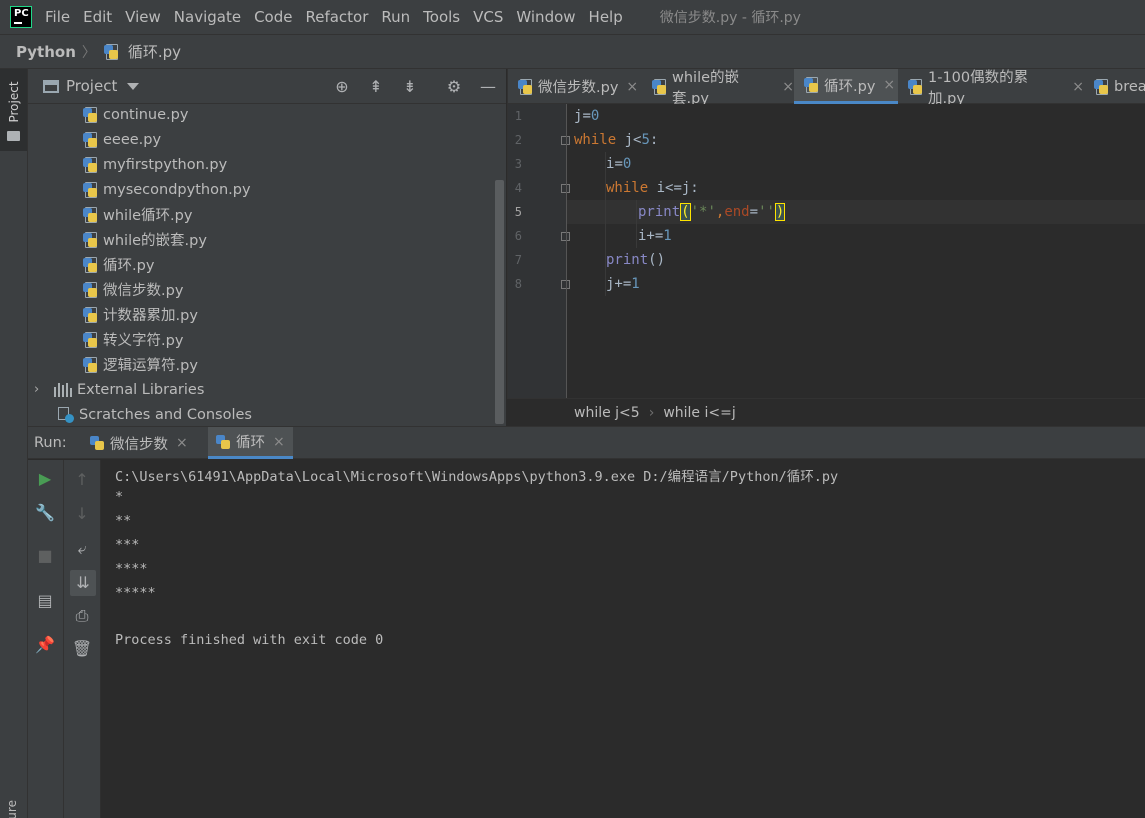  Describe the element at coordinates (140, 314) in the screenshot. I see `tree-file: 计数器累加.py` at that location.